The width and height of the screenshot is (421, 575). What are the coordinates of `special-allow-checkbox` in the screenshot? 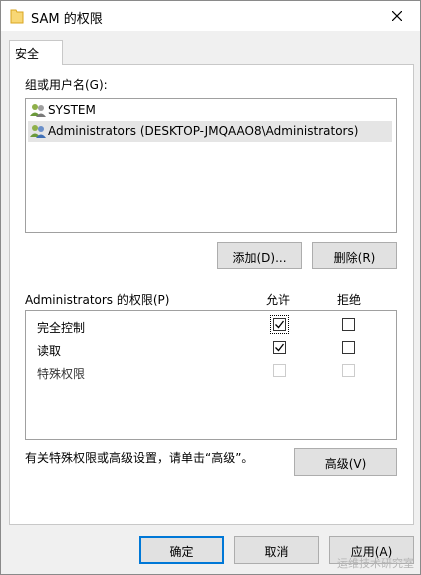 It's located at (279, 370).